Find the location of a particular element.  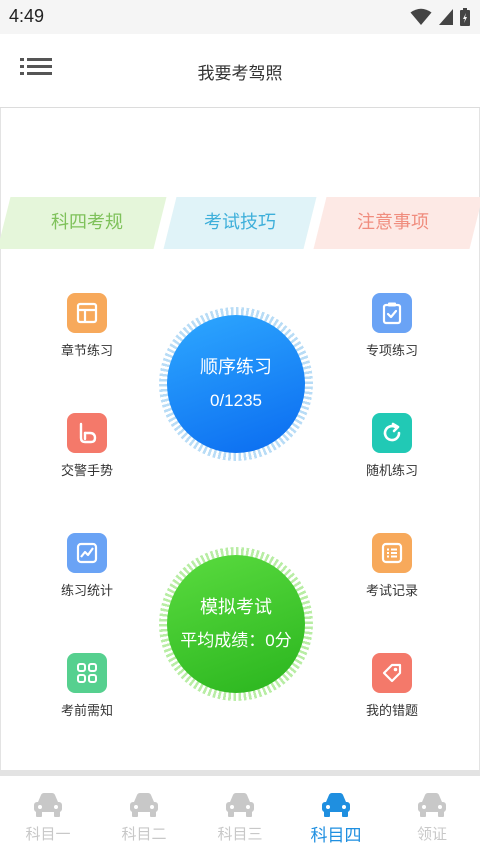

sequential-practice-progress: 0/1235 is located at coordinates (236, 400).